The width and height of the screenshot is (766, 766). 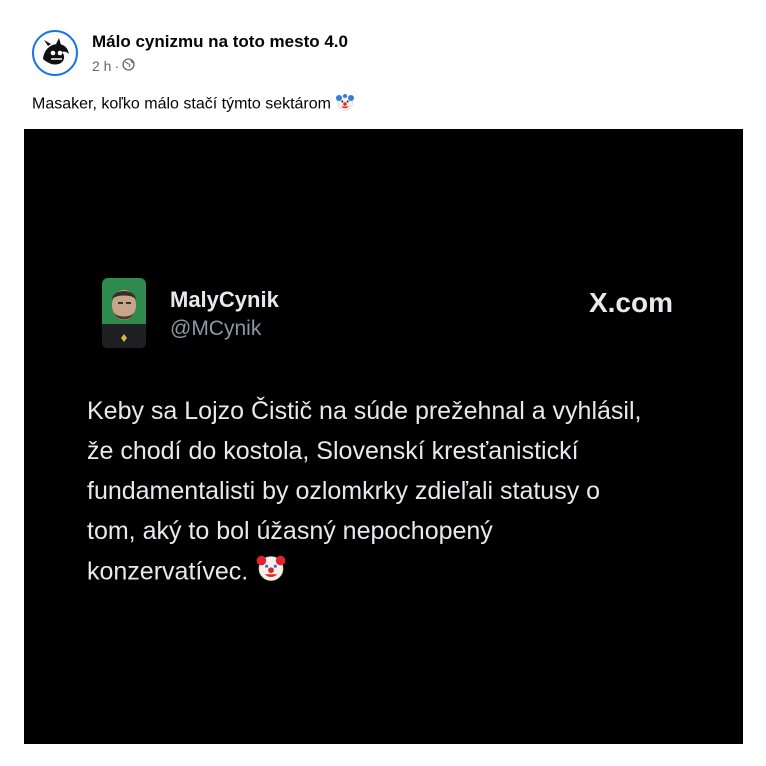 What do you see at coordinates (55, 53) in the screenshot?
I see `page-avatar` at bounding box center [55, 53].